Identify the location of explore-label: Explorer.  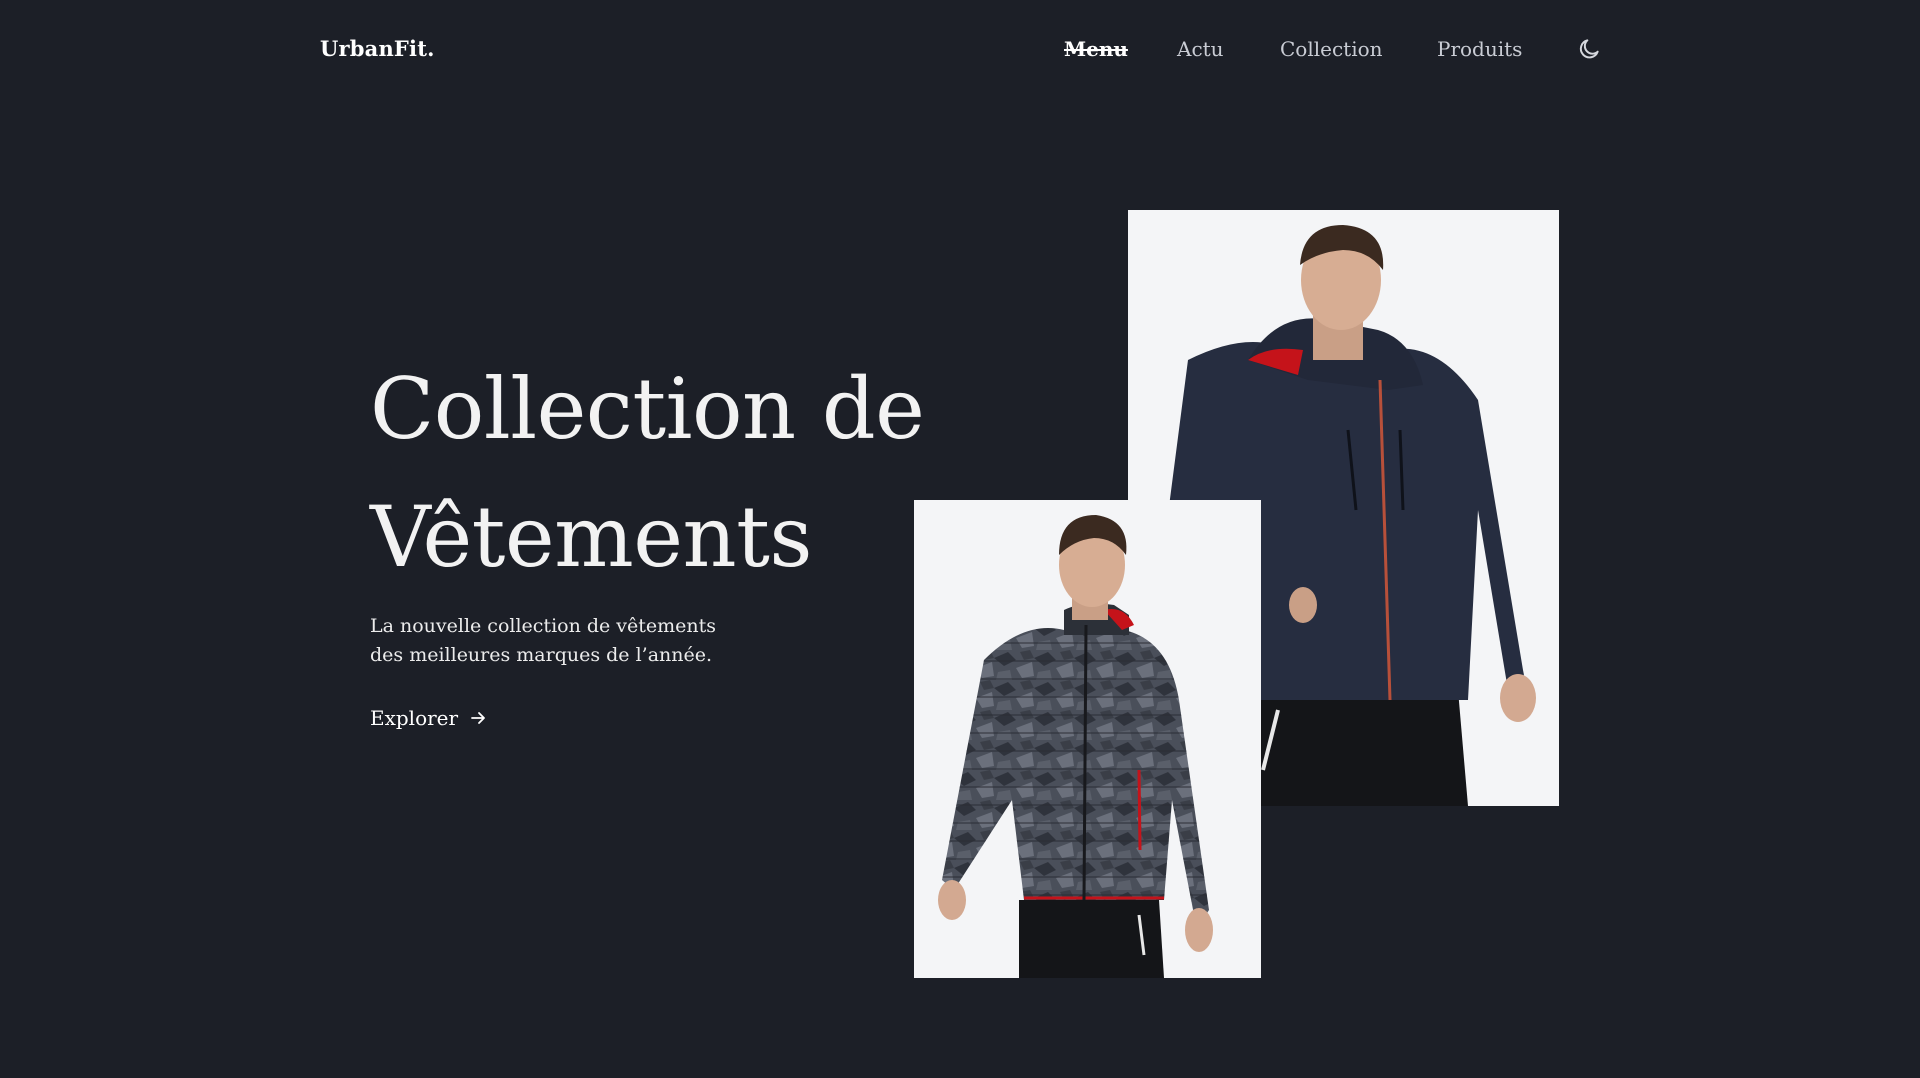
(414, 718).